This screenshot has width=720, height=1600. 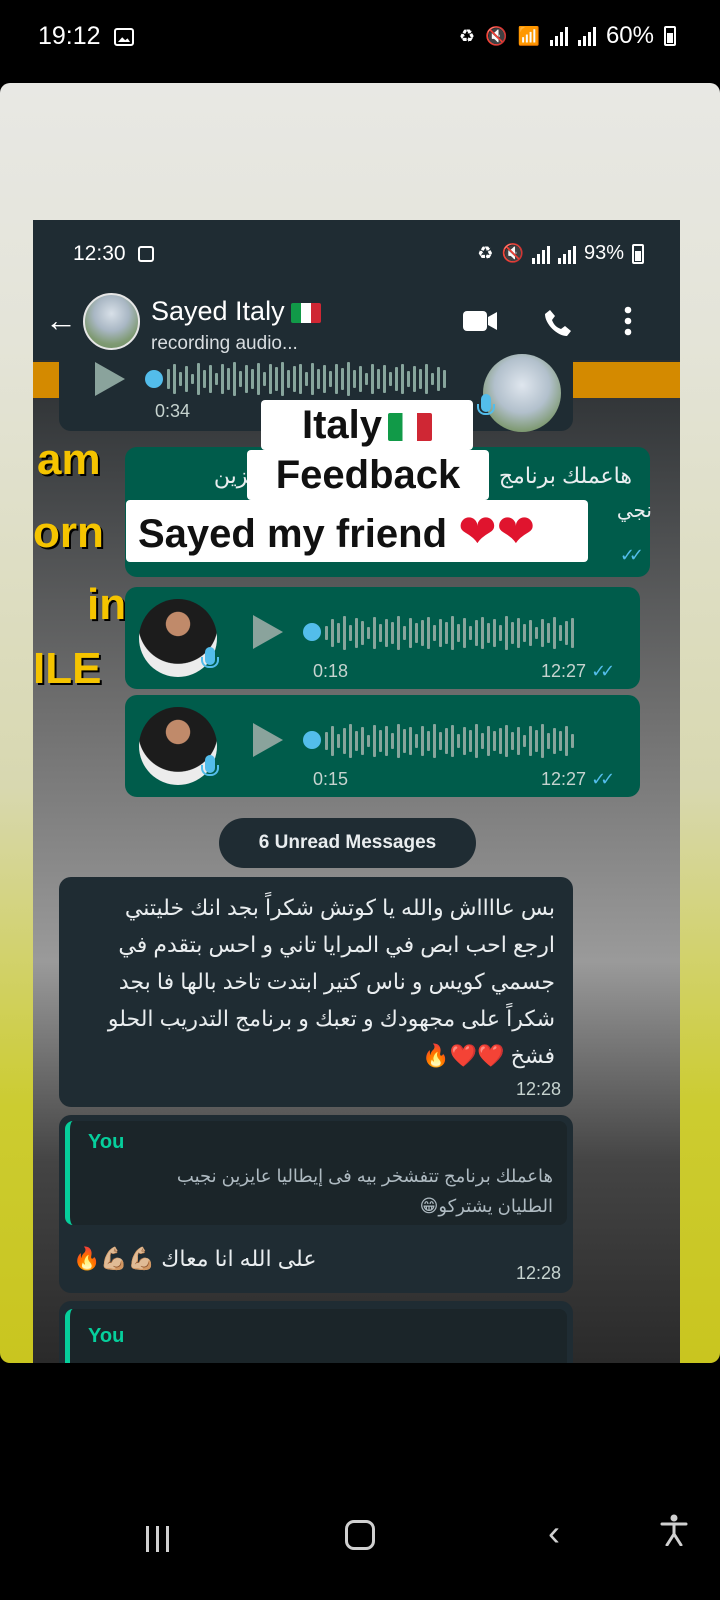 What do you see at coordinates (528, 35) in the screenshot?
I see `wifi-icon: 📶` at bounding box center [528, 35].